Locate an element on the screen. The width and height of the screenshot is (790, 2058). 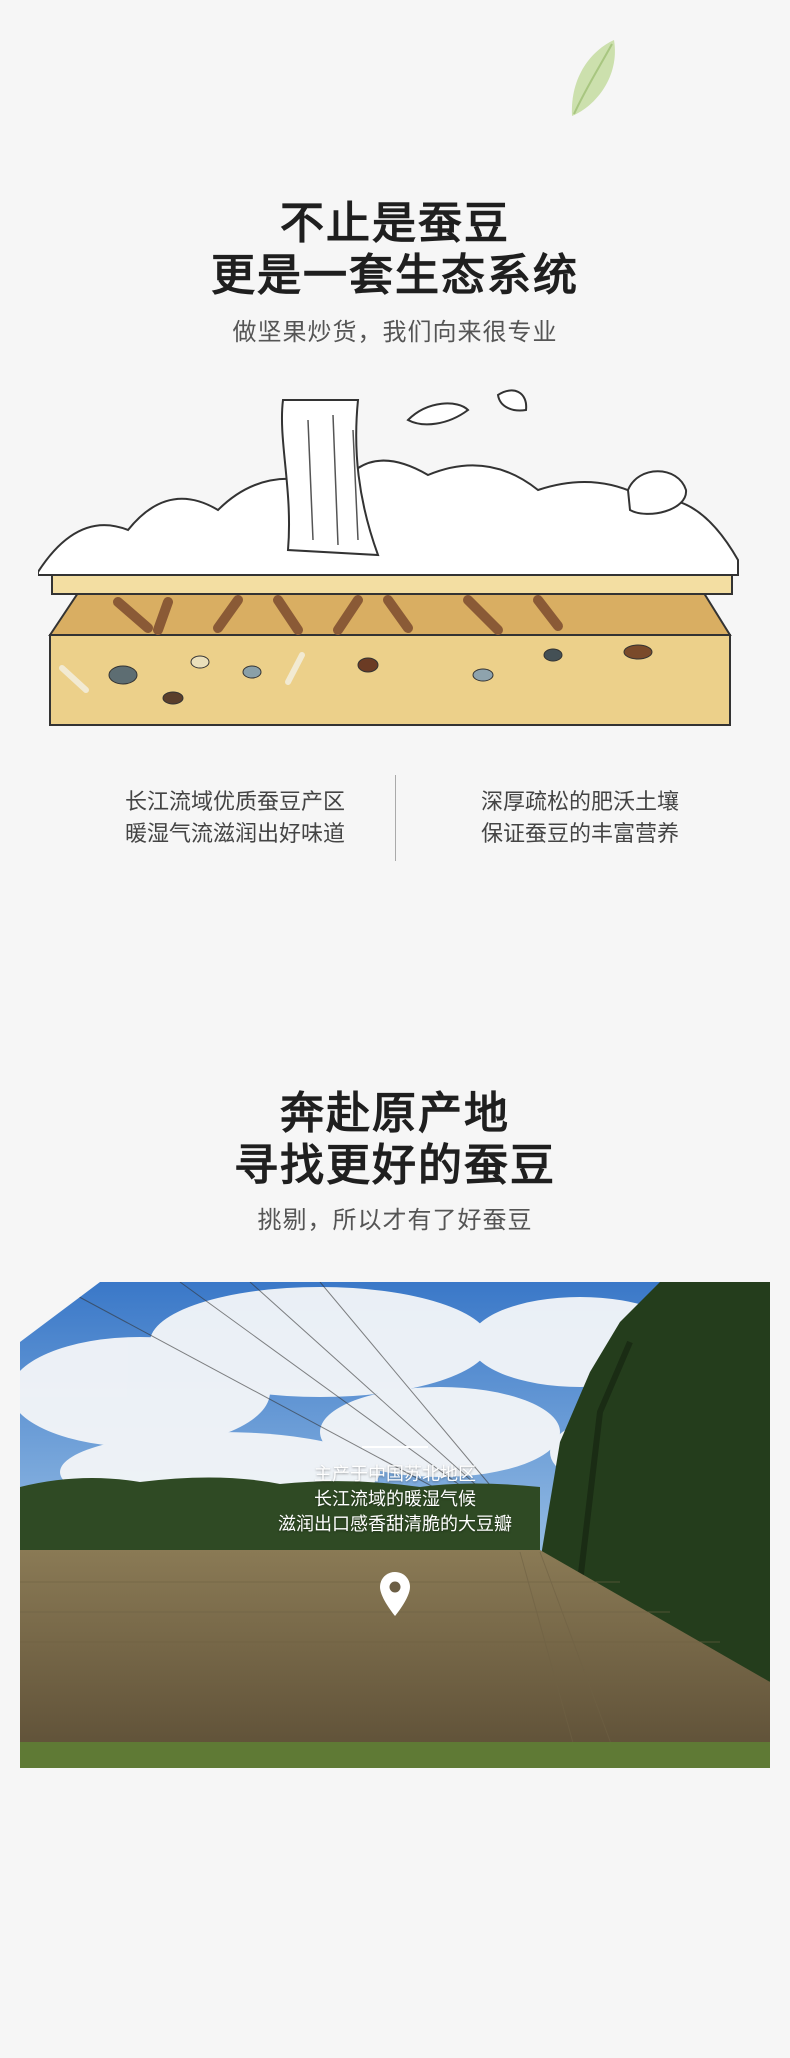
feature-divider is located at coordinates (395, 818).